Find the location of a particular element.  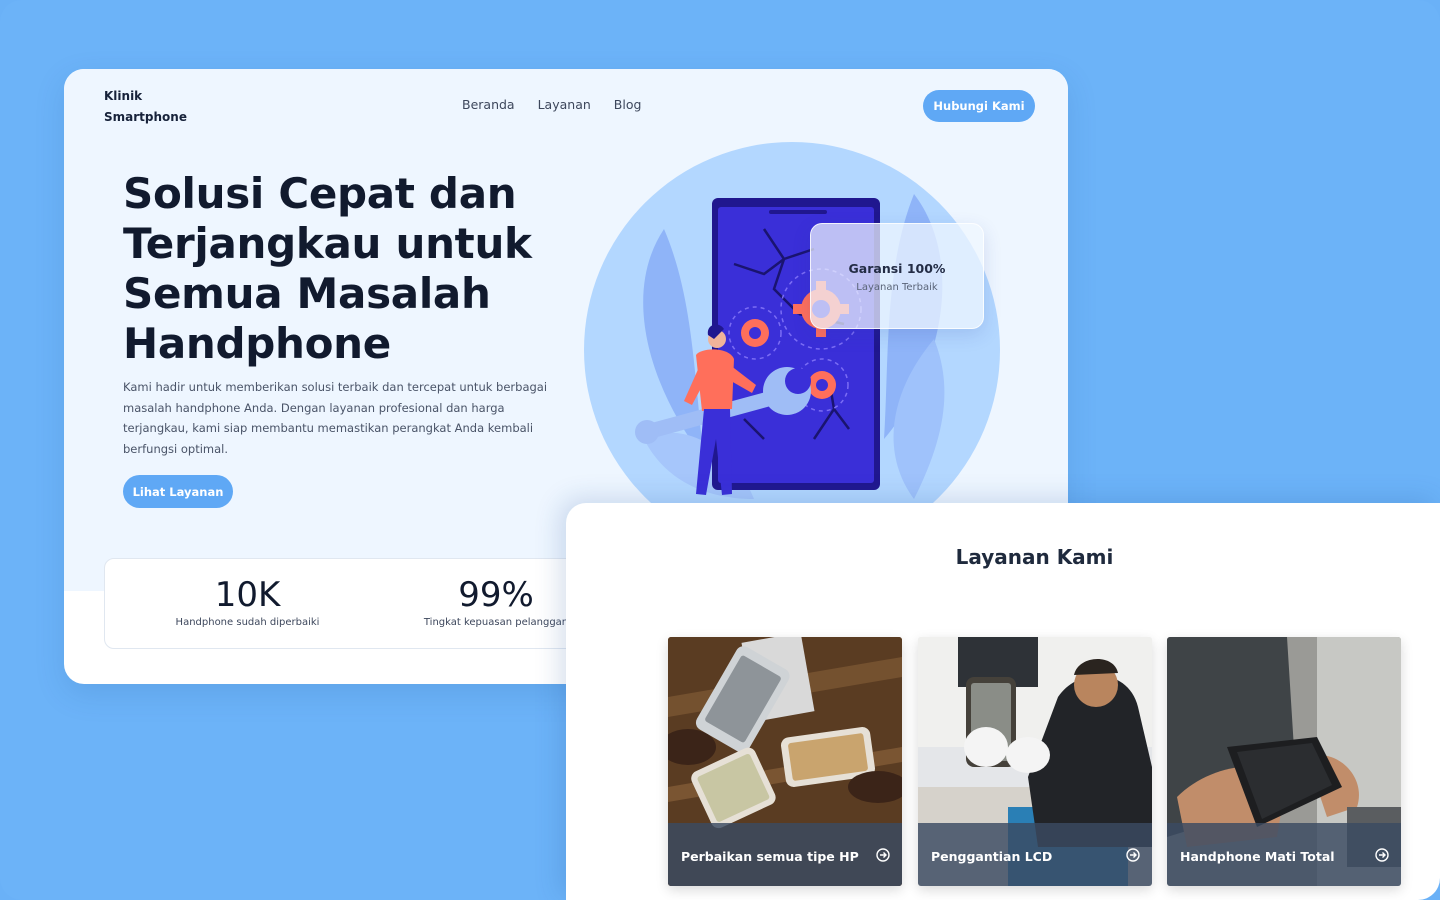

service-label: Perbaikan semua tipe HP is located at coordinates (770, 856).